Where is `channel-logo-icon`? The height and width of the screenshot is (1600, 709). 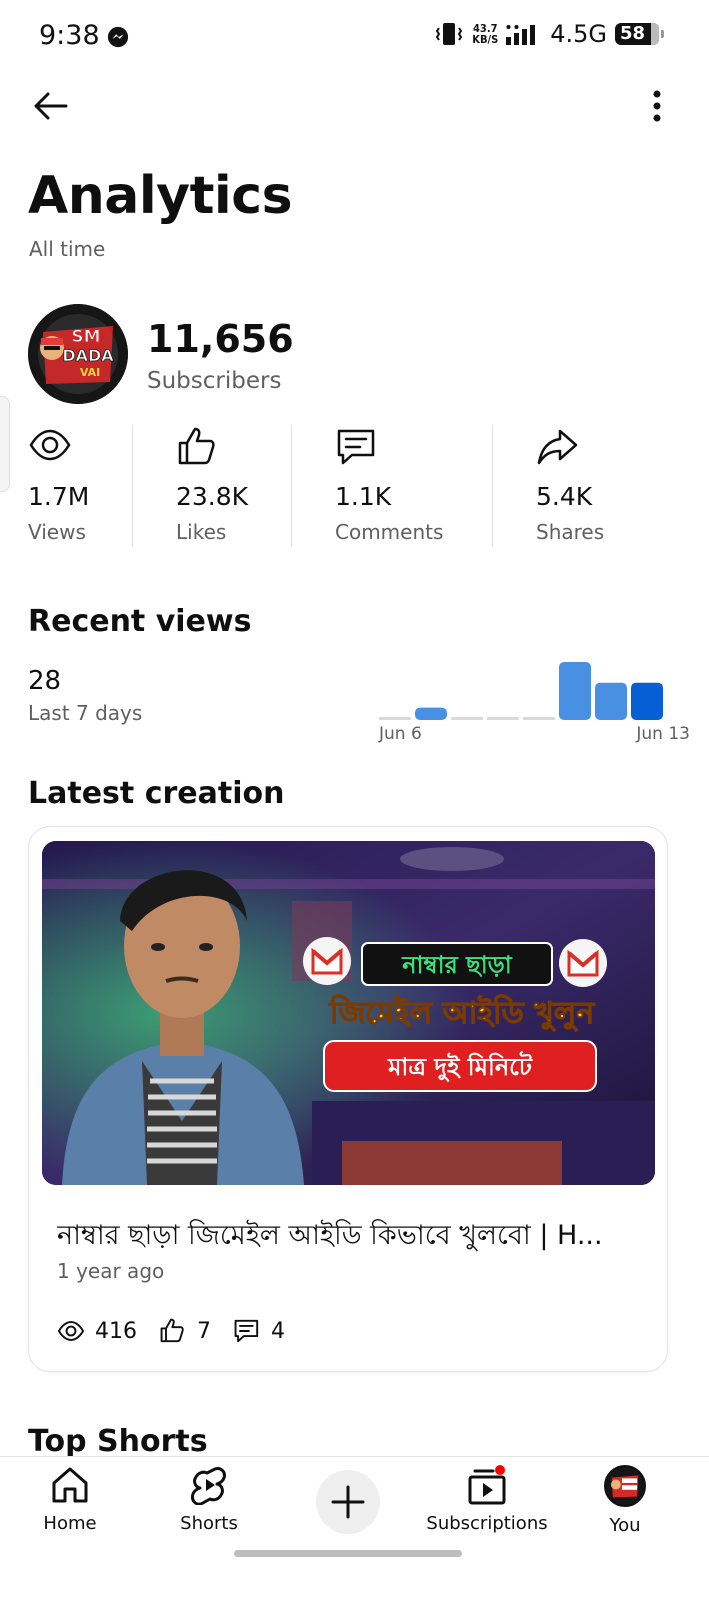 channel-logo-icon is located at coordinates (625, 1486).